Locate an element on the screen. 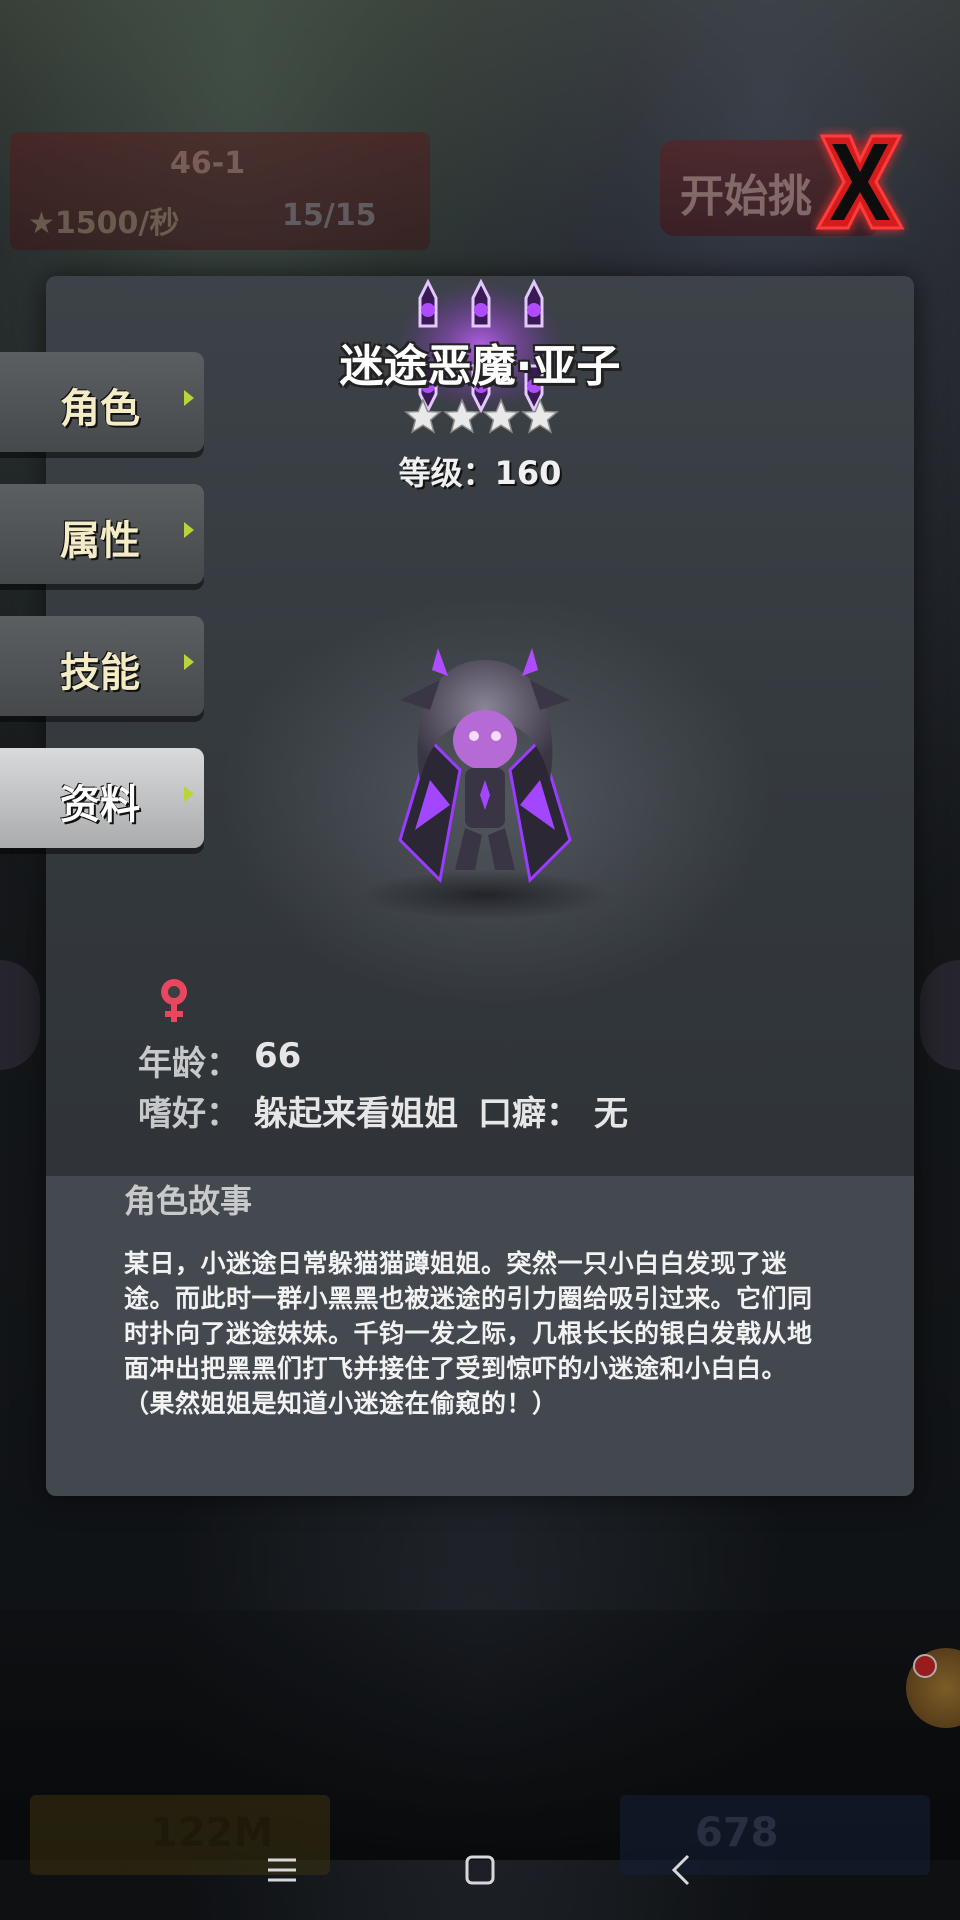 The width and height of the screenshot is (960, 1920). hobby-label: 嗜好： is located at coordinates (189, 1114).